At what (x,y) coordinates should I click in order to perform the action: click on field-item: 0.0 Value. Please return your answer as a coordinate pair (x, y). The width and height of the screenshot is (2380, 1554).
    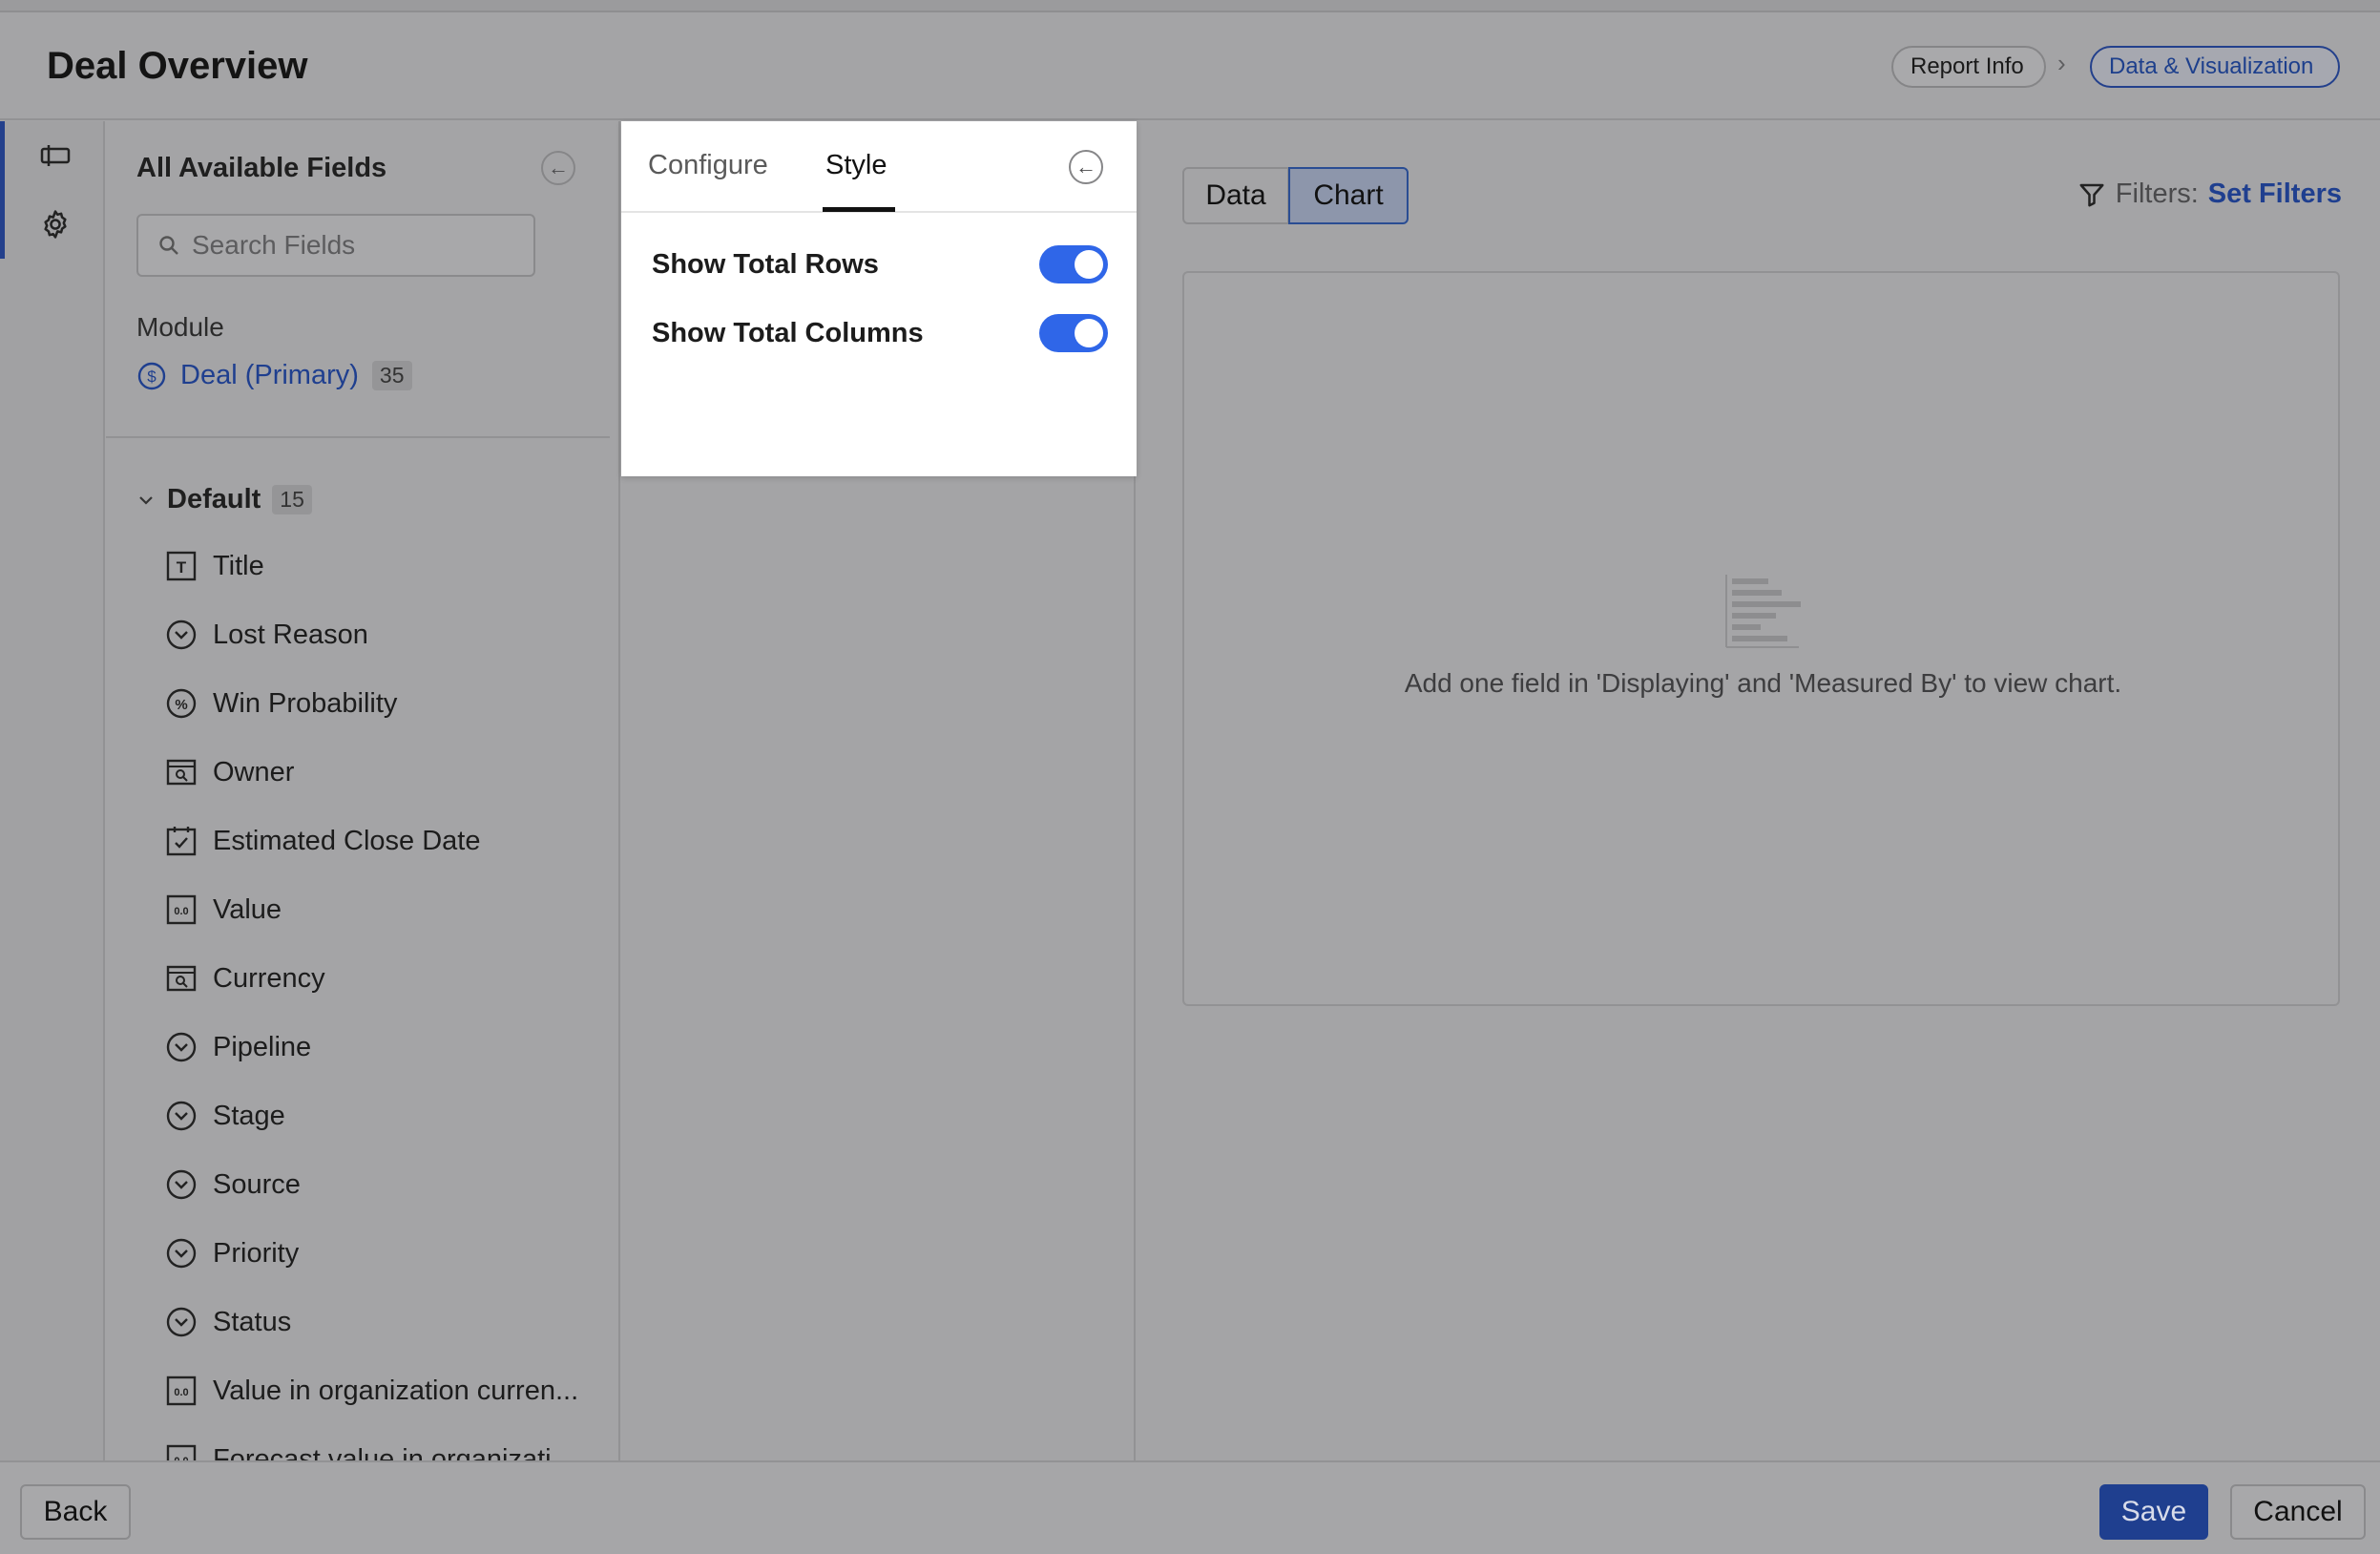
    Looking at the image, I should click on (389, 910).